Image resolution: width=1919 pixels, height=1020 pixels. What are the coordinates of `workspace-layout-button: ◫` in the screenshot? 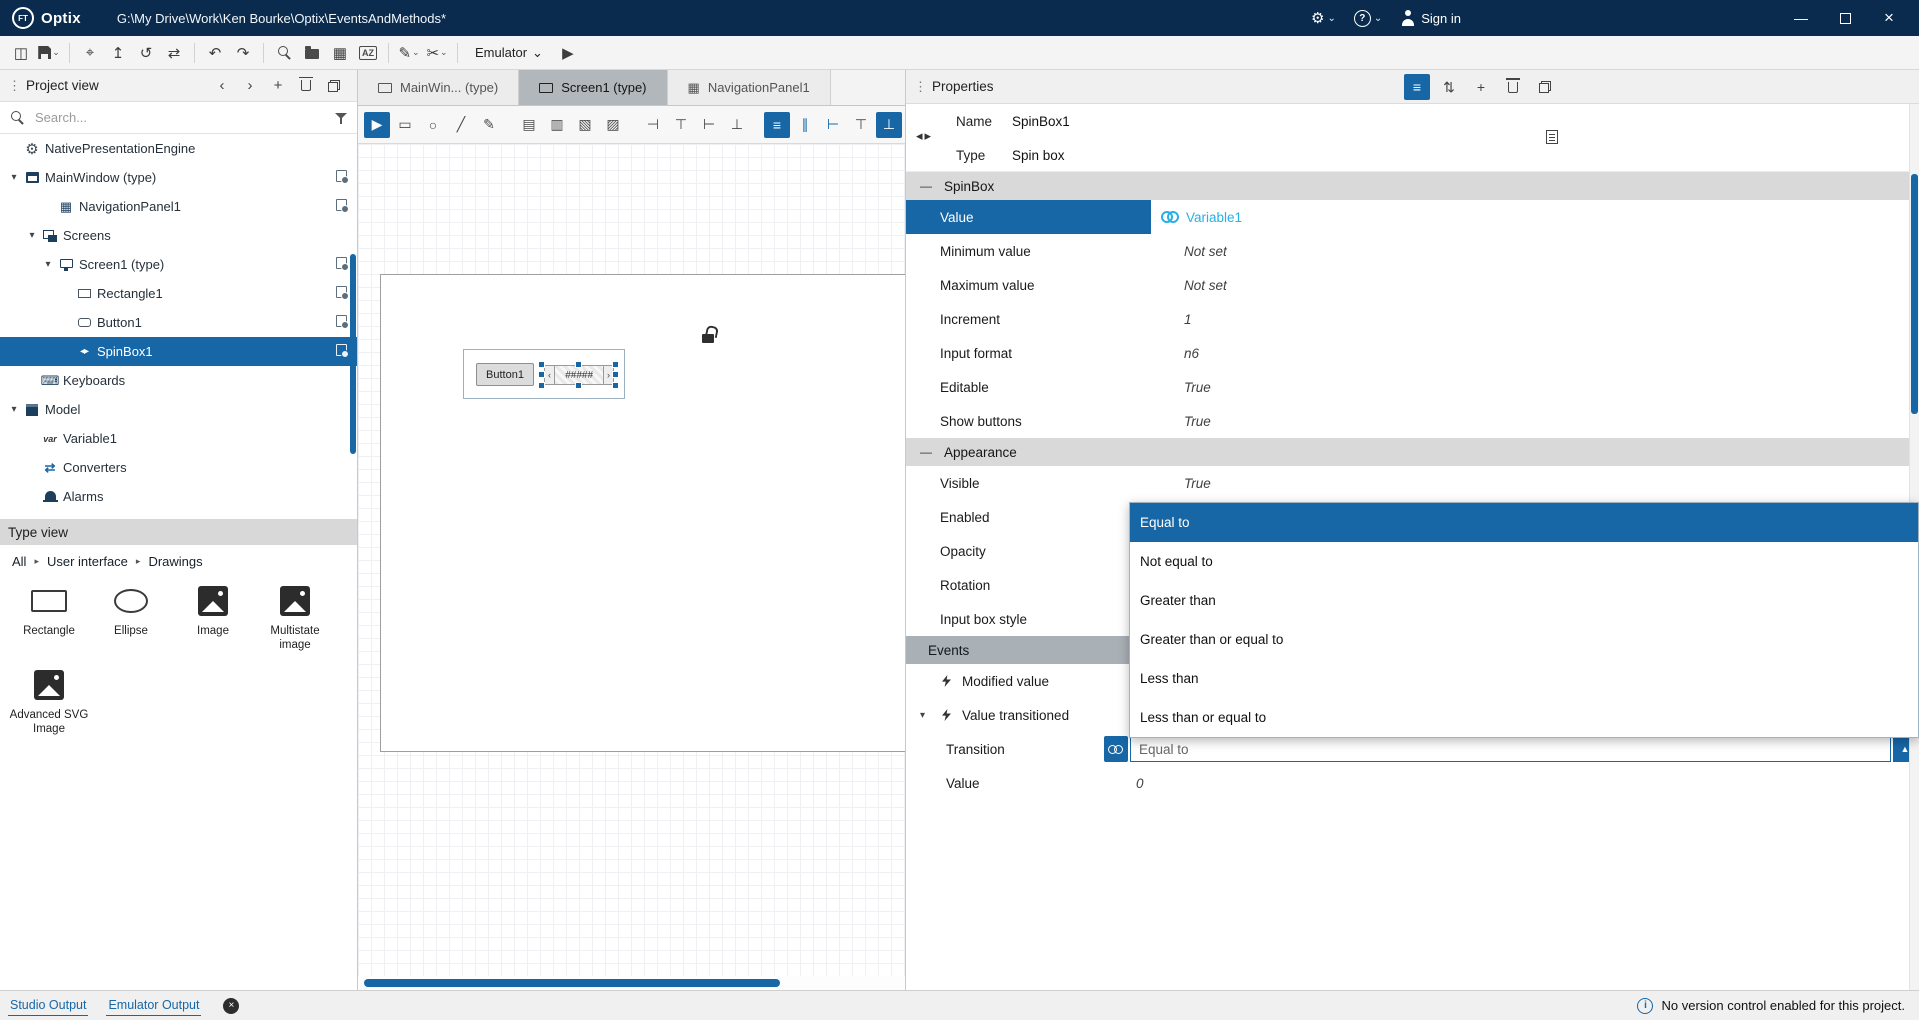 It's located at (21, 53).